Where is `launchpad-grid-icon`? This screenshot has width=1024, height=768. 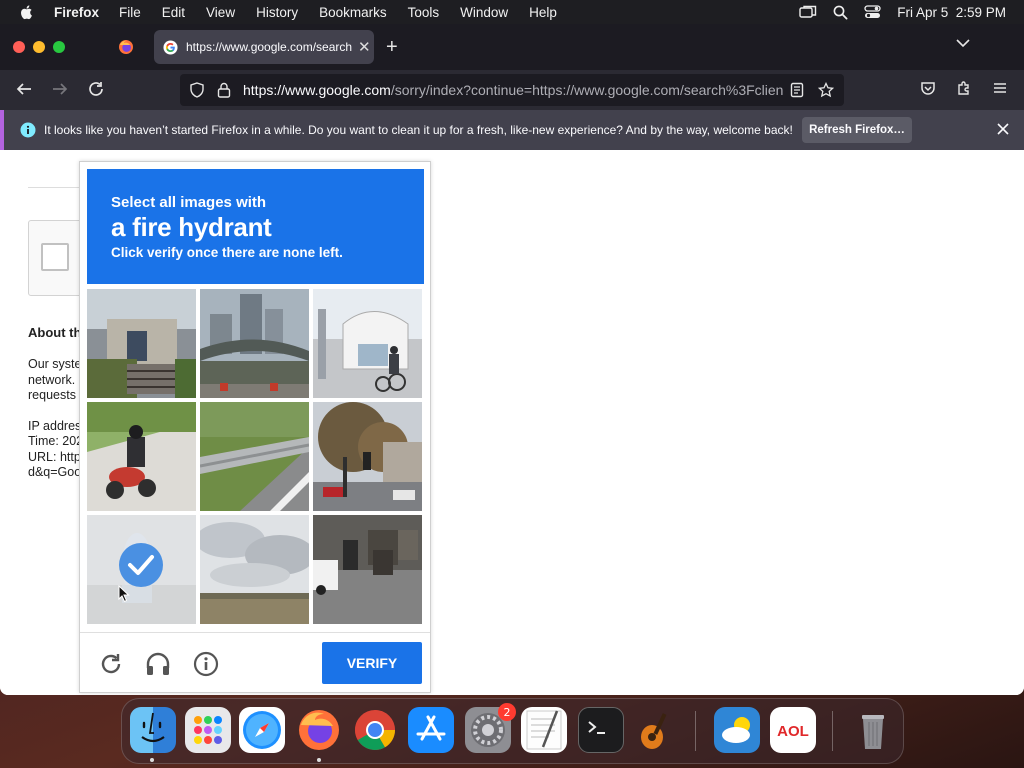 launchpad-grid-icon is located at coordinates (208, 730).